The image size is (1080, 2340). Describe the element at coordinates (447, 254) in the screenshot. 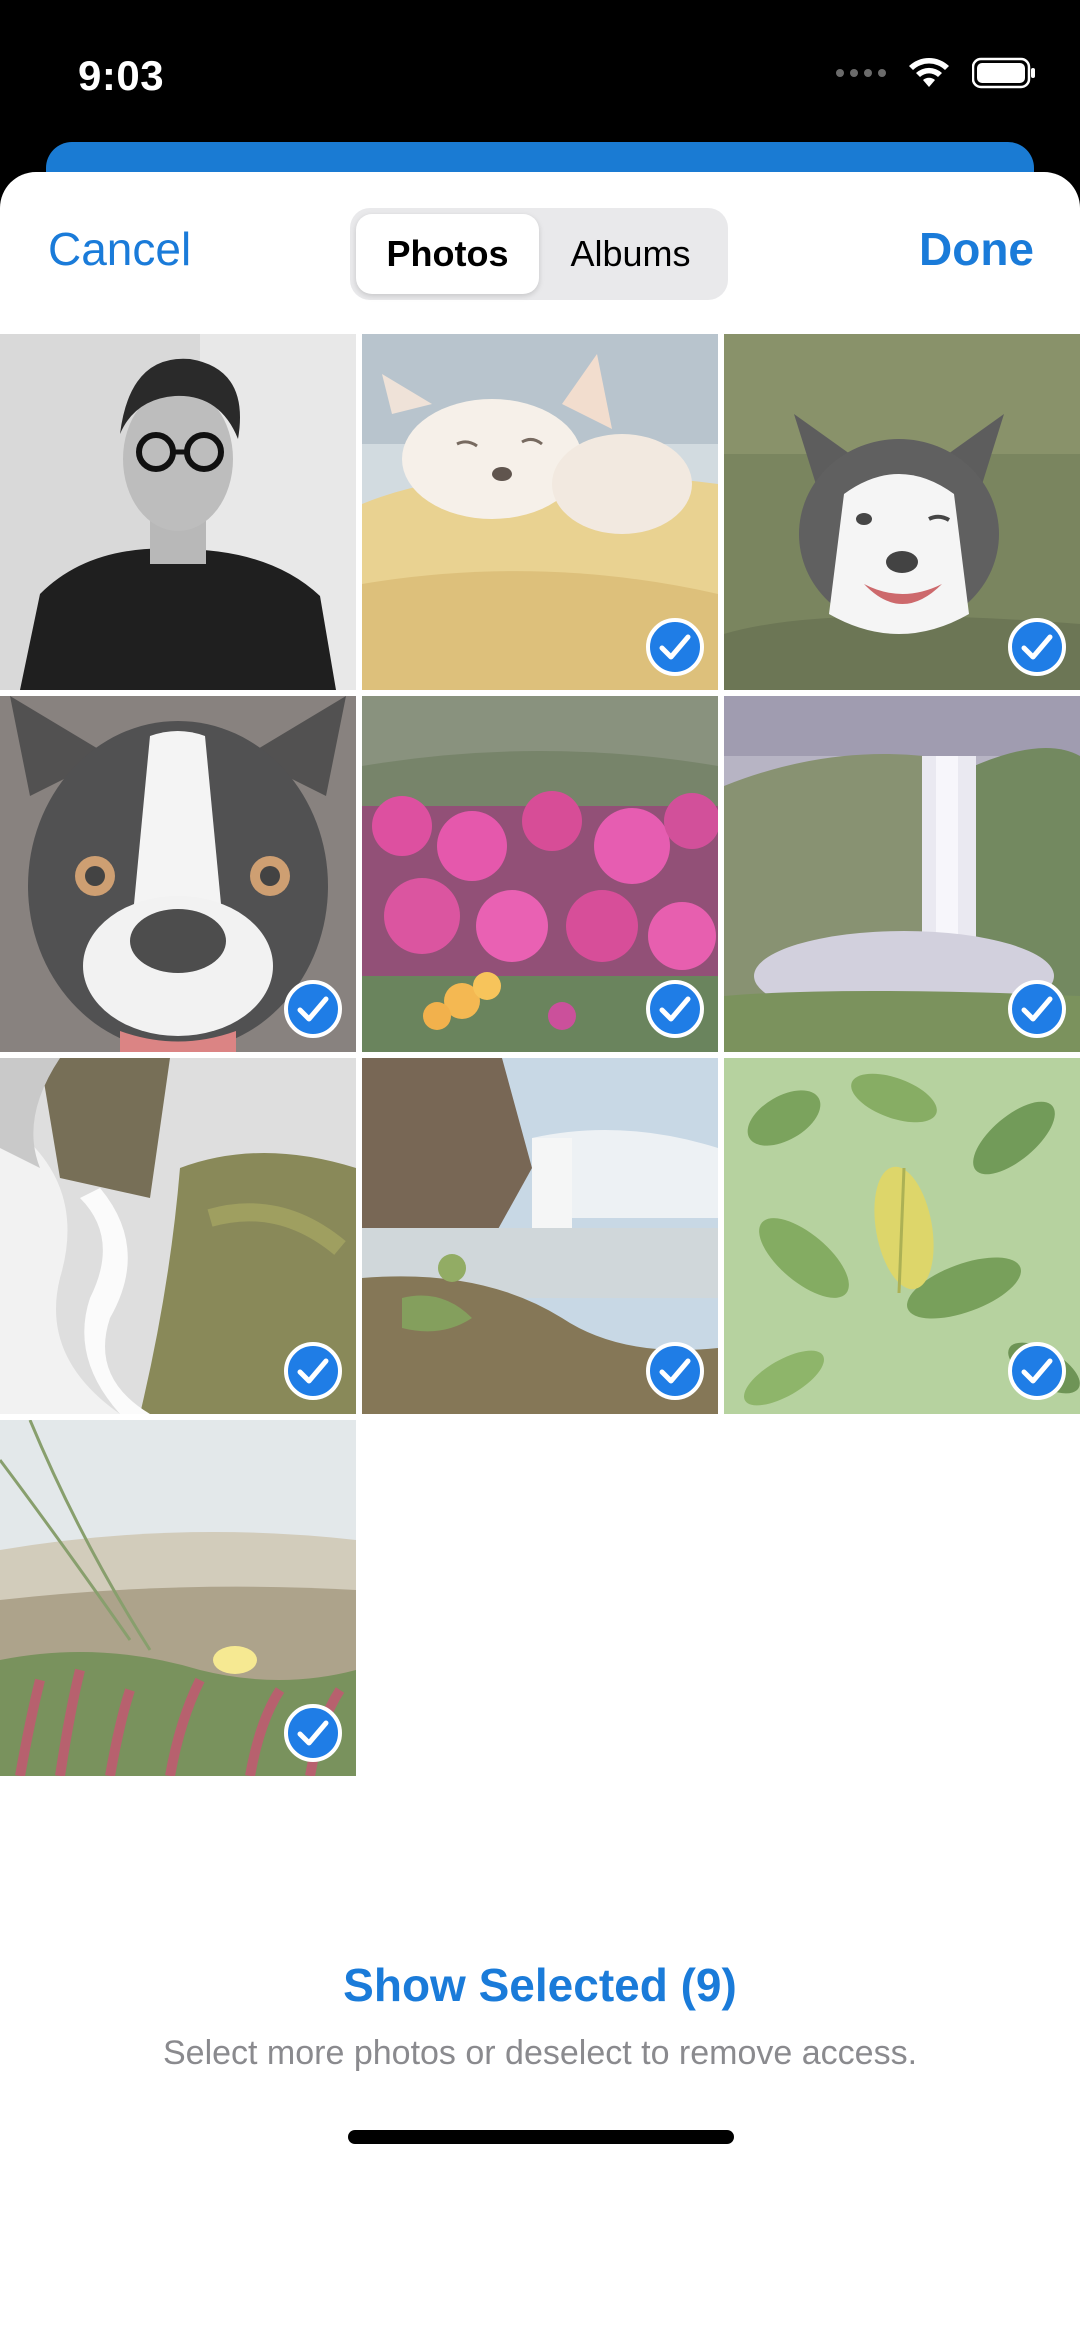

I see `tab-photos: Photos` at that location.